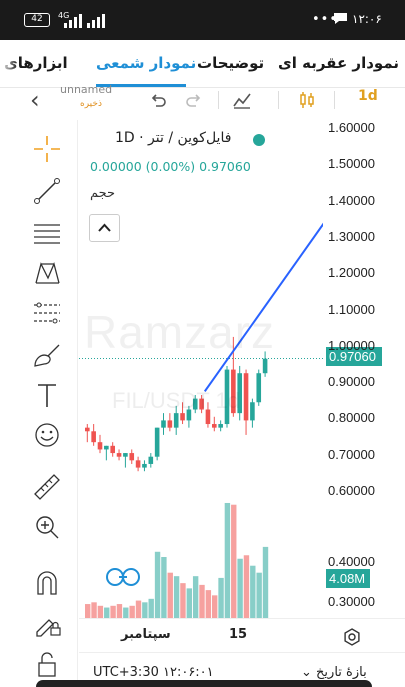 Image resolution: width=405 pixels, height=687 pixels. What do you see at coordinates (242, 100) in the screenshot?
I see `indicators-icon` at bounding box center [242, 100].